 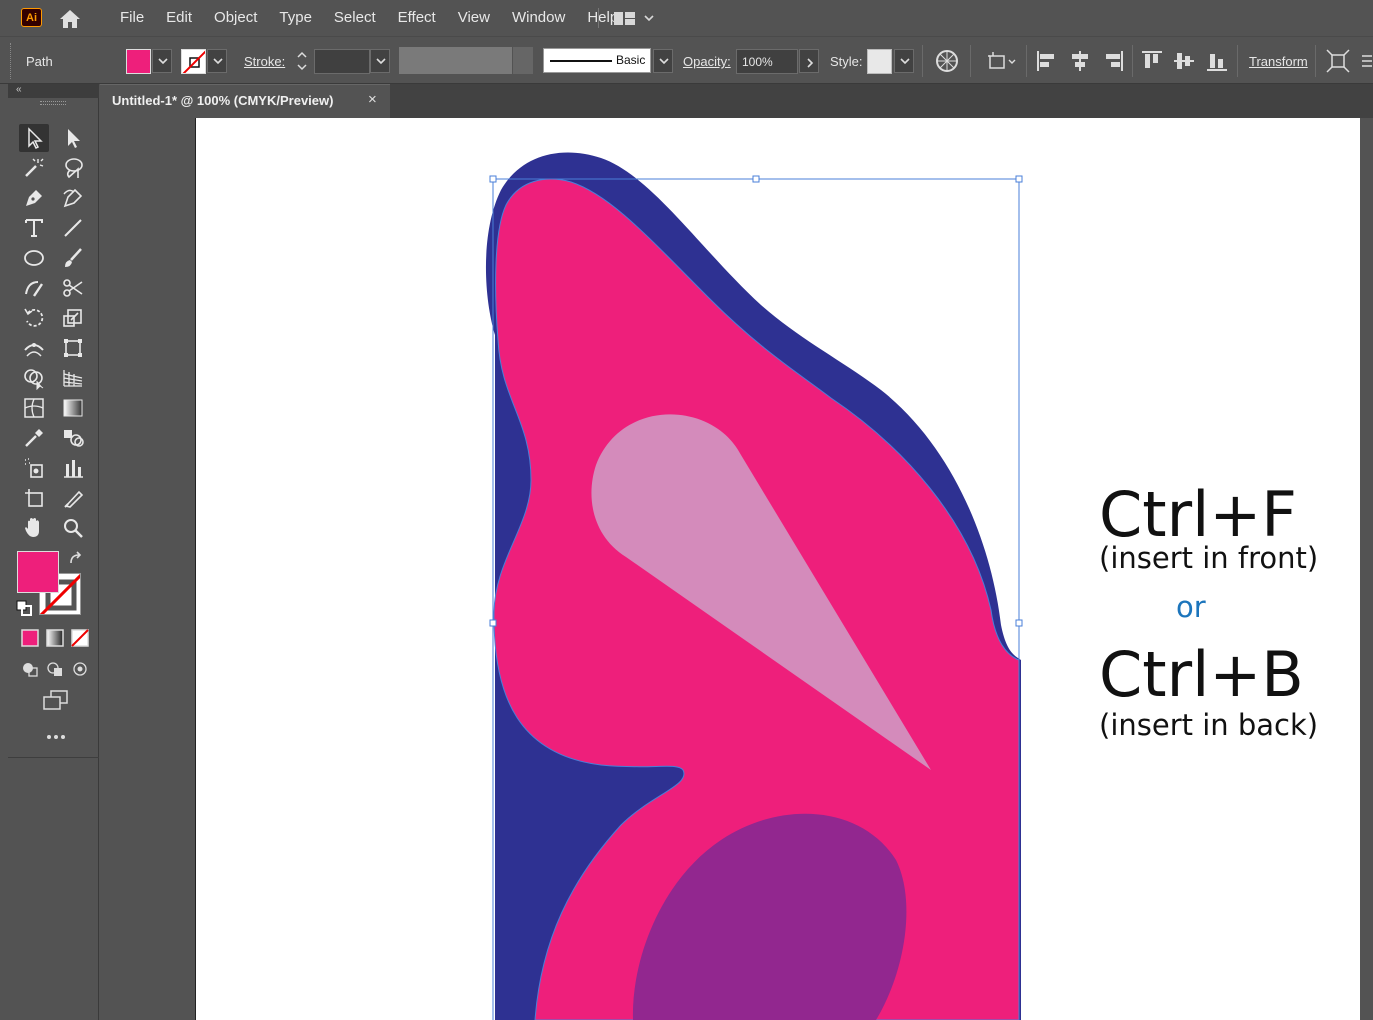 I want to click on shape-builder-tool-icon, so click(x=34, y=378).